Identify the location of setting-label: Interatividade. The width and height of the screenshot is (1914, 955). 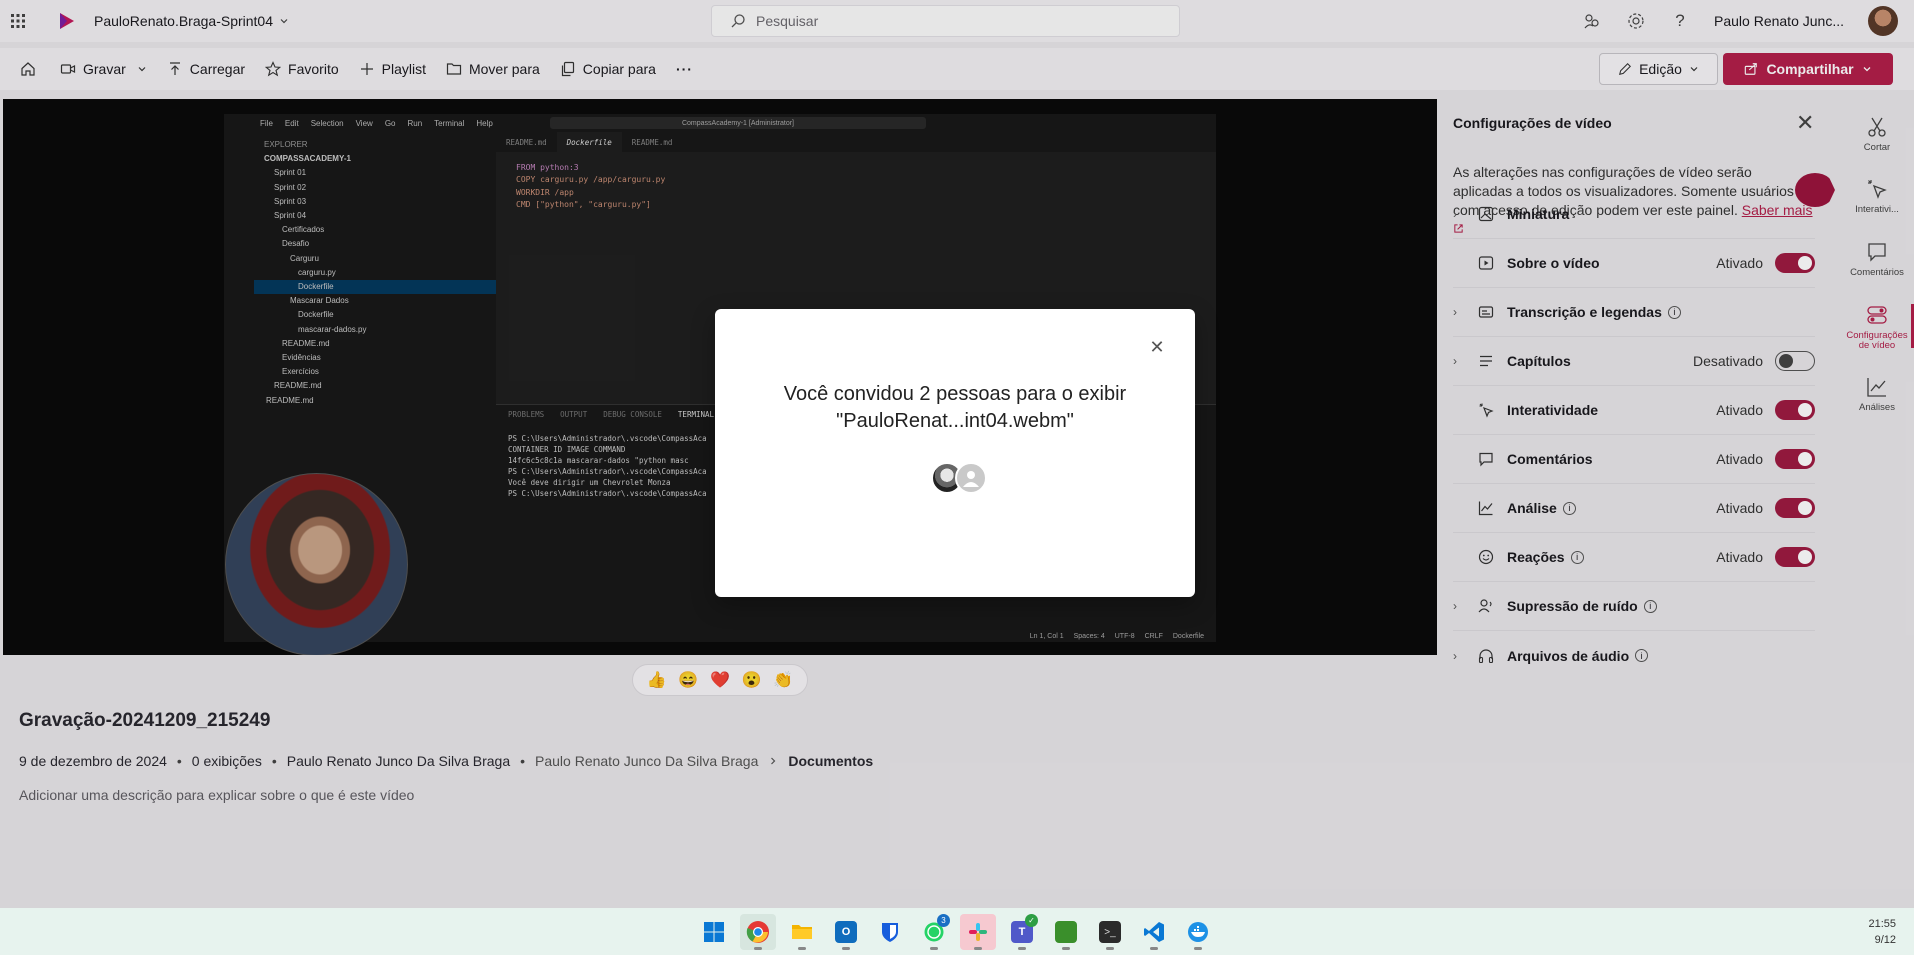
(1553, 410).